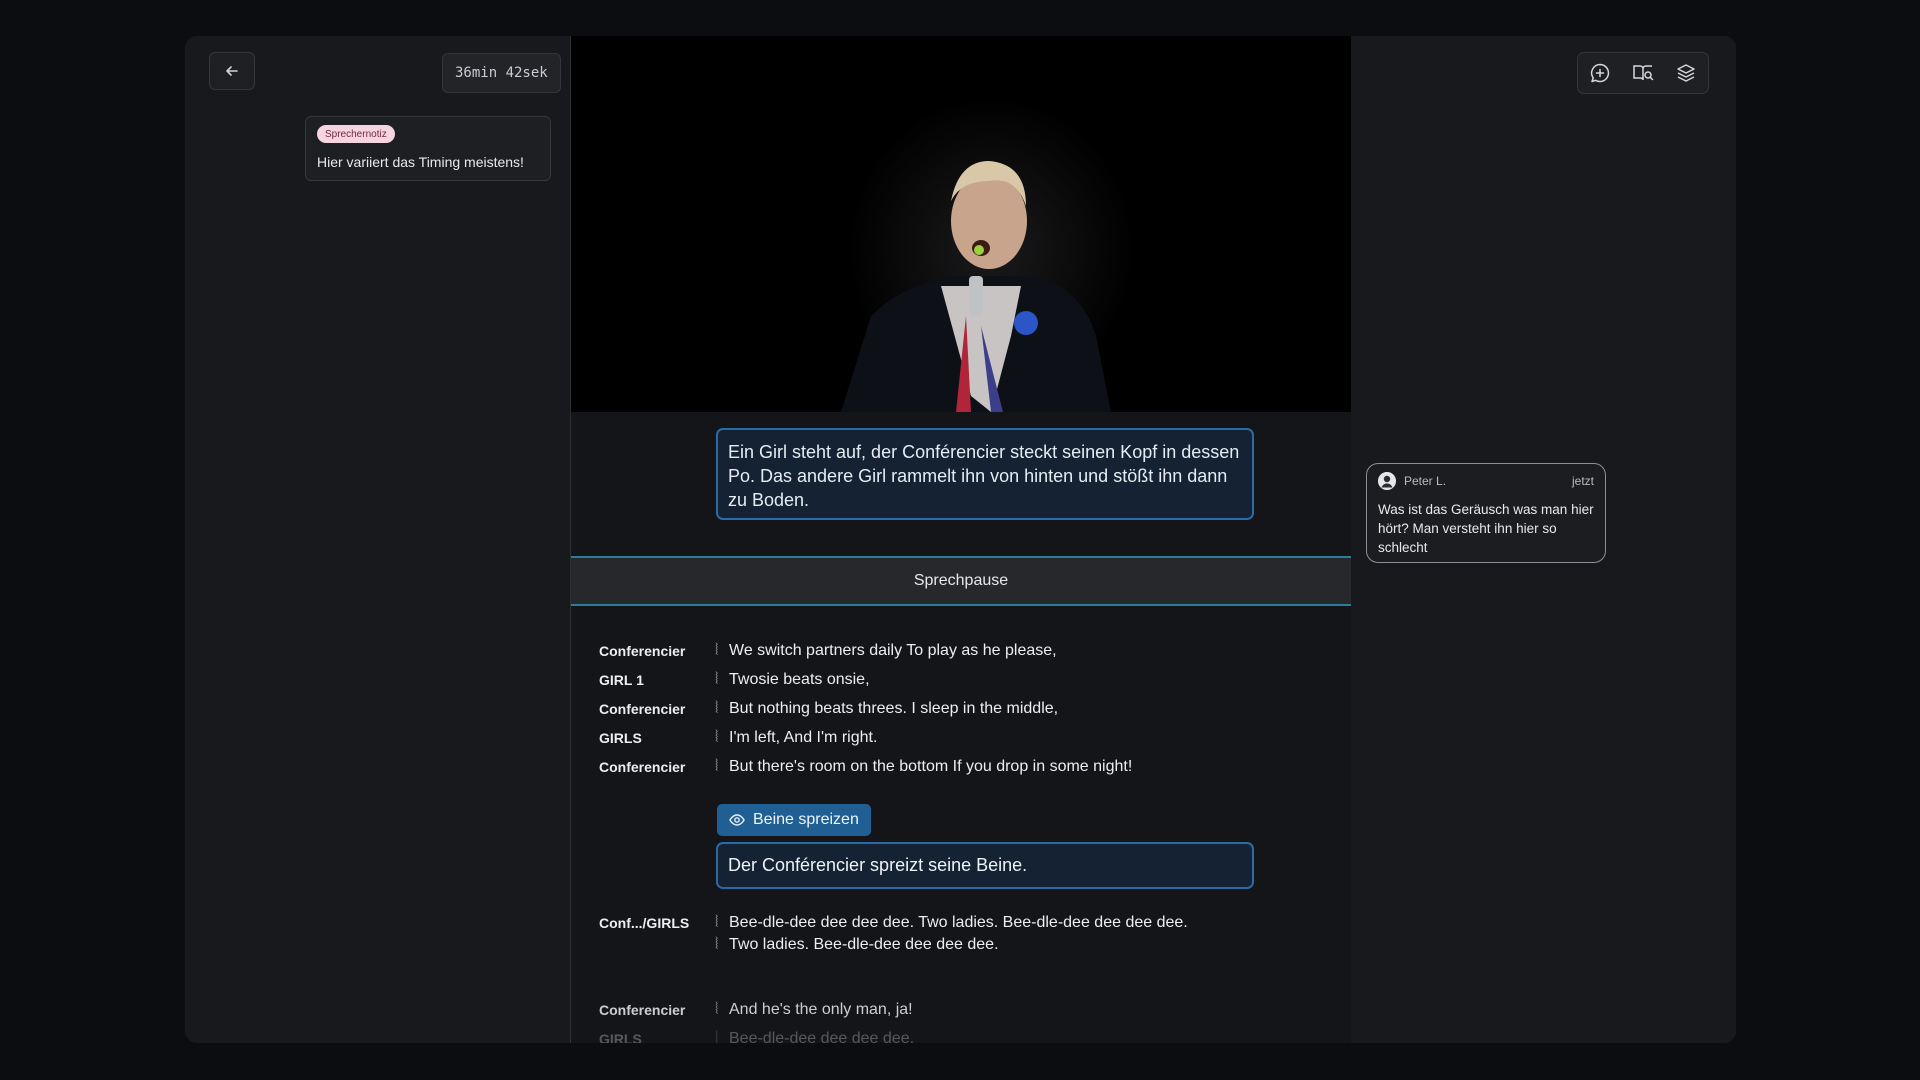  I want to click on comment-time: jetzt, so click(1582, 481).